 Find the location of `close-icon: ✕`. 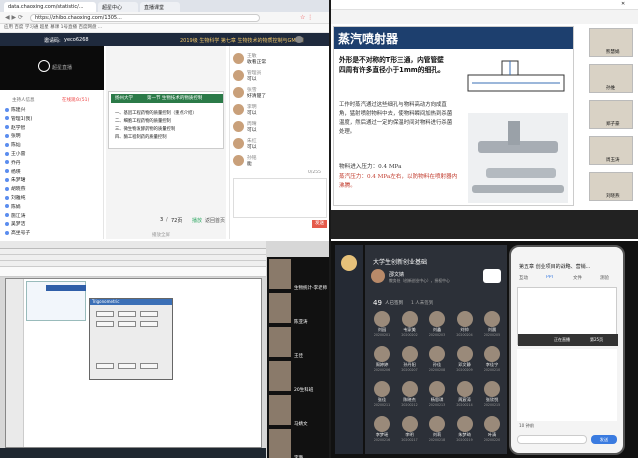

close-icon: ✕ is located at coordinates (623, 4).